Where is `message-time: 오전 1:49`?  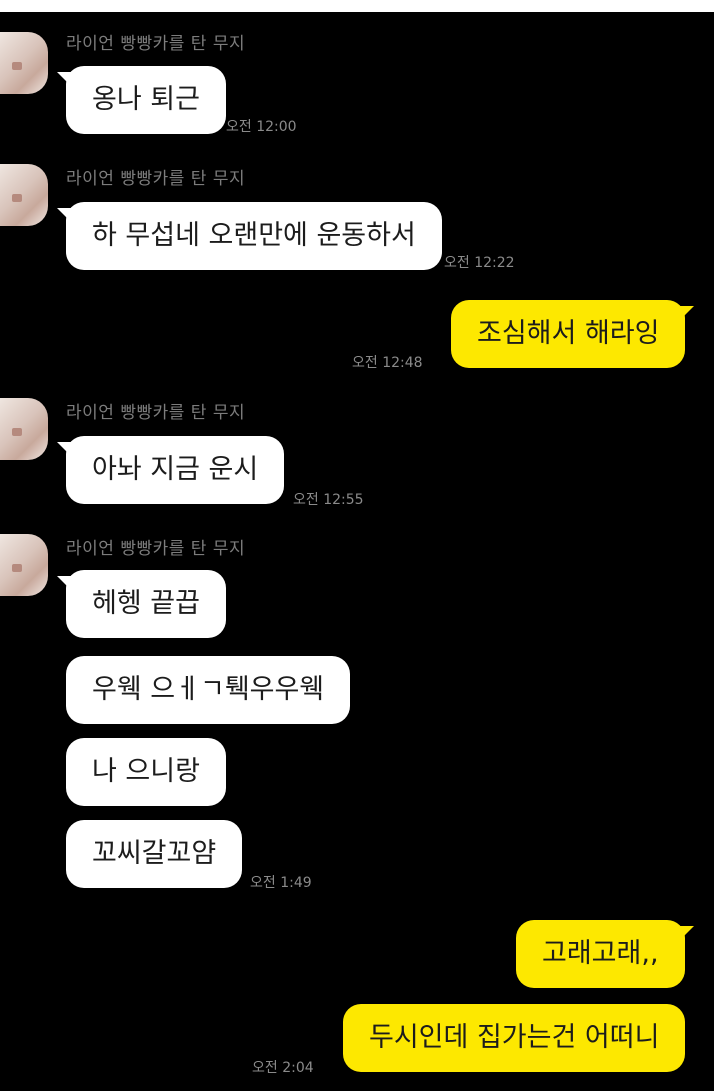 message-time: 오전 1:49 is located at coordinates (281, 883).